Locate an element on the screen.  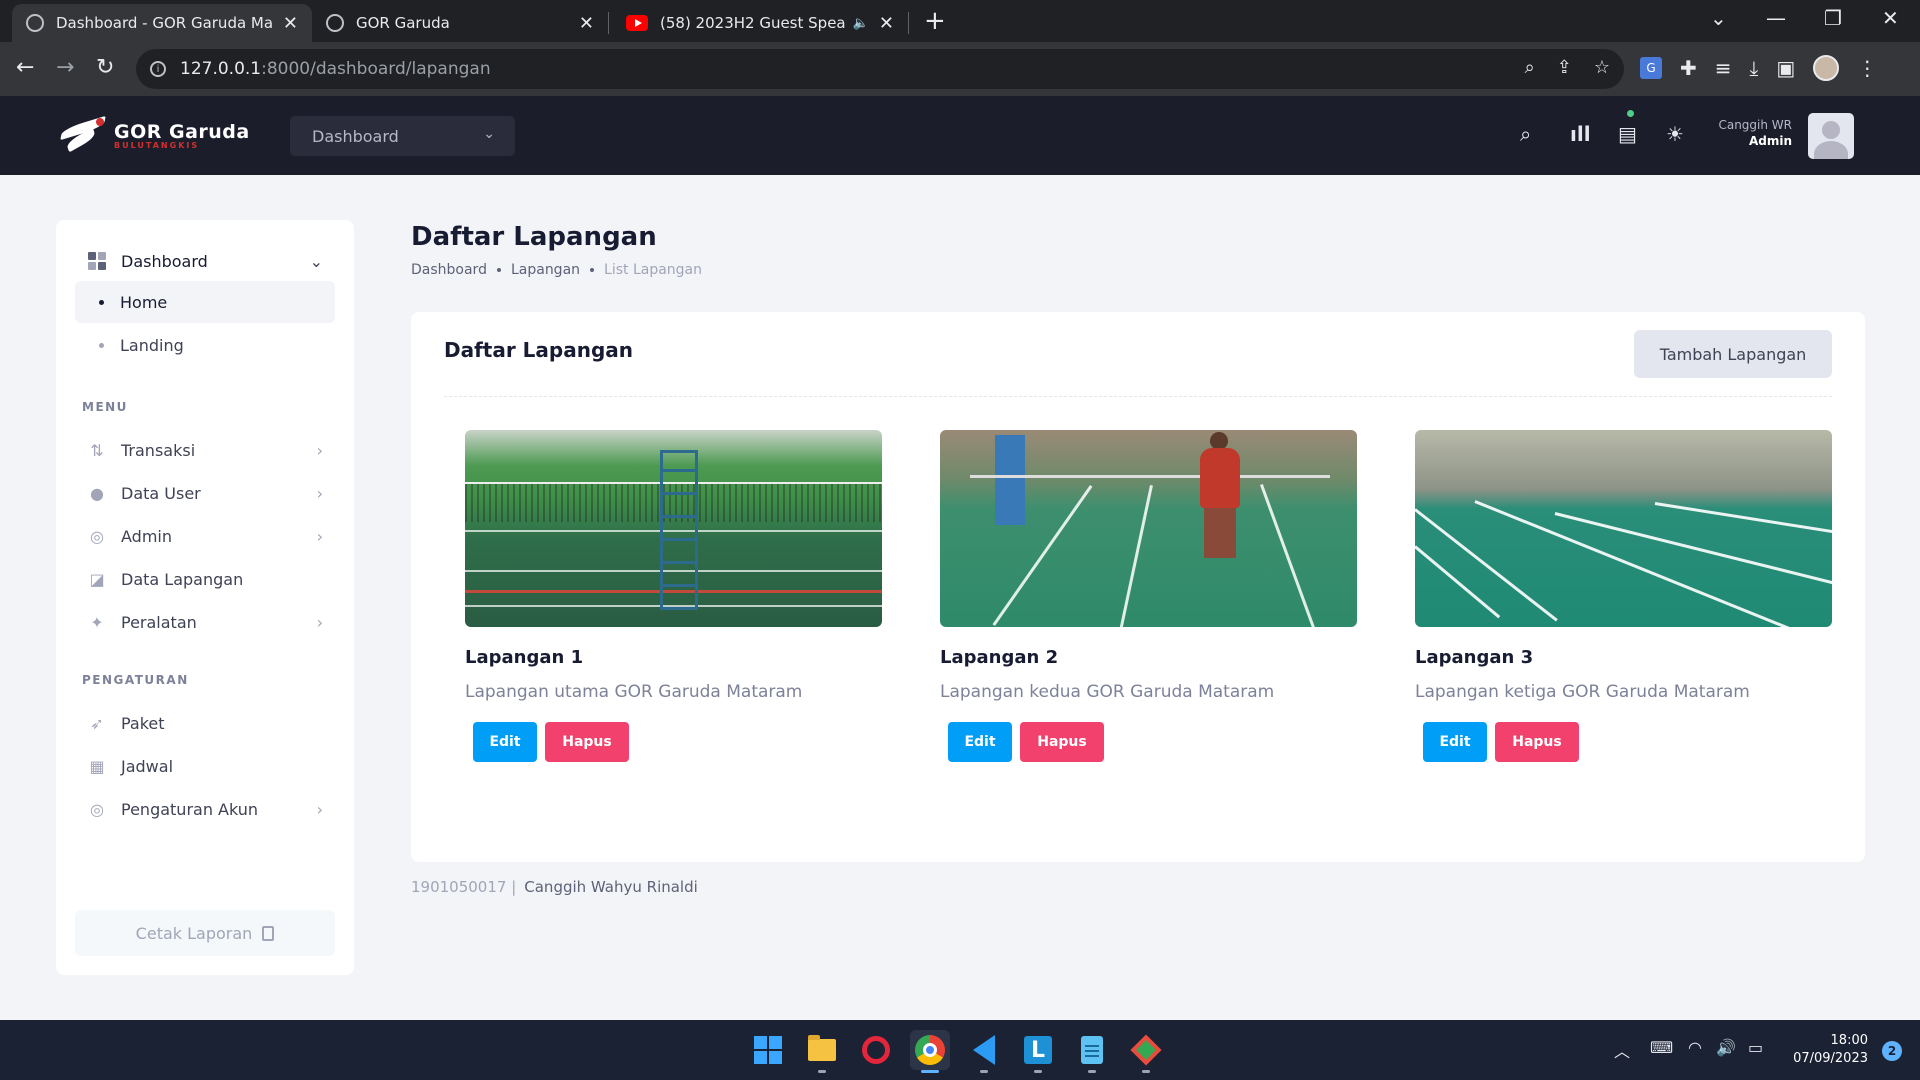
page-title: Daftar Lapangan is located at coordinates (534, 237).